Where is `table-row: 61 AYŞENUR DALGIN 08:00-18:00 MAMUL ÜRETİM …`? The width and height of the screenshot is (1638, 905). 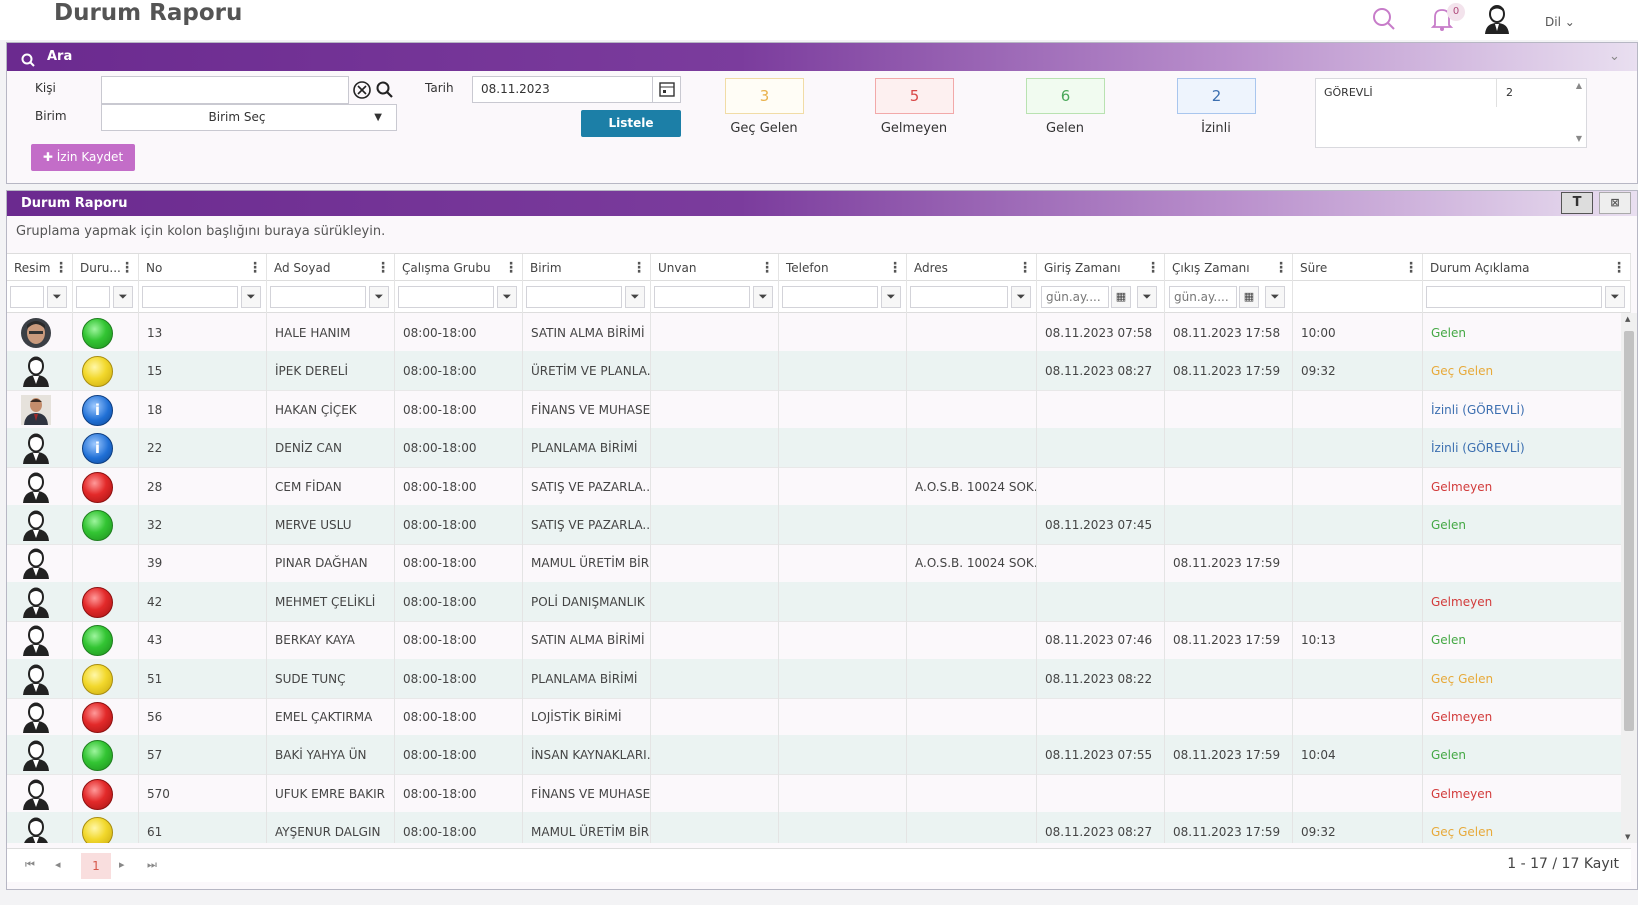 table-row: 61 AYŞENUR DALGIN 08:00-18:00 MAMUL ÜRETİM … is located at coordinates (814, 827).